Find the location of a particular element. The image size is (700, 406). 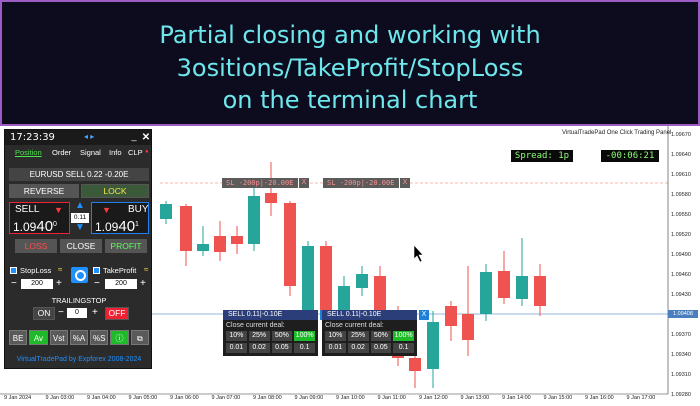

price-tick-label: 1.09460 is located at coordinates (681, 275).